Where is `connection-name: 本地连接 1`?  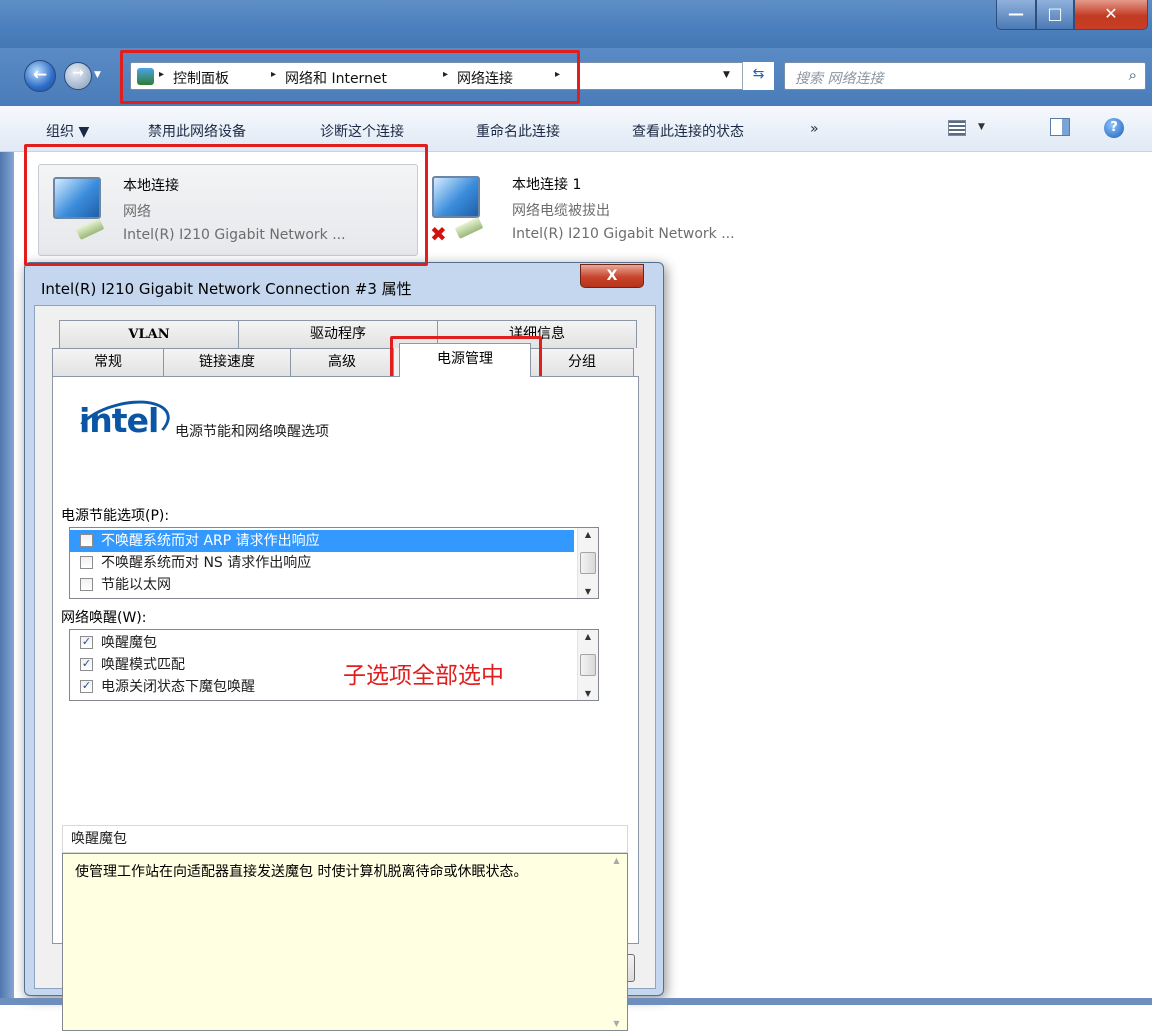 connection-name: 本地连接 1 is located at coordinates (547, 185).